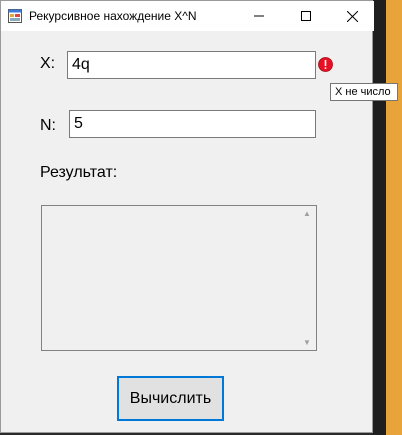  Describe the element at coordinates (79, 172) in the screenshot. I see `result-label: Результат:` at that location.